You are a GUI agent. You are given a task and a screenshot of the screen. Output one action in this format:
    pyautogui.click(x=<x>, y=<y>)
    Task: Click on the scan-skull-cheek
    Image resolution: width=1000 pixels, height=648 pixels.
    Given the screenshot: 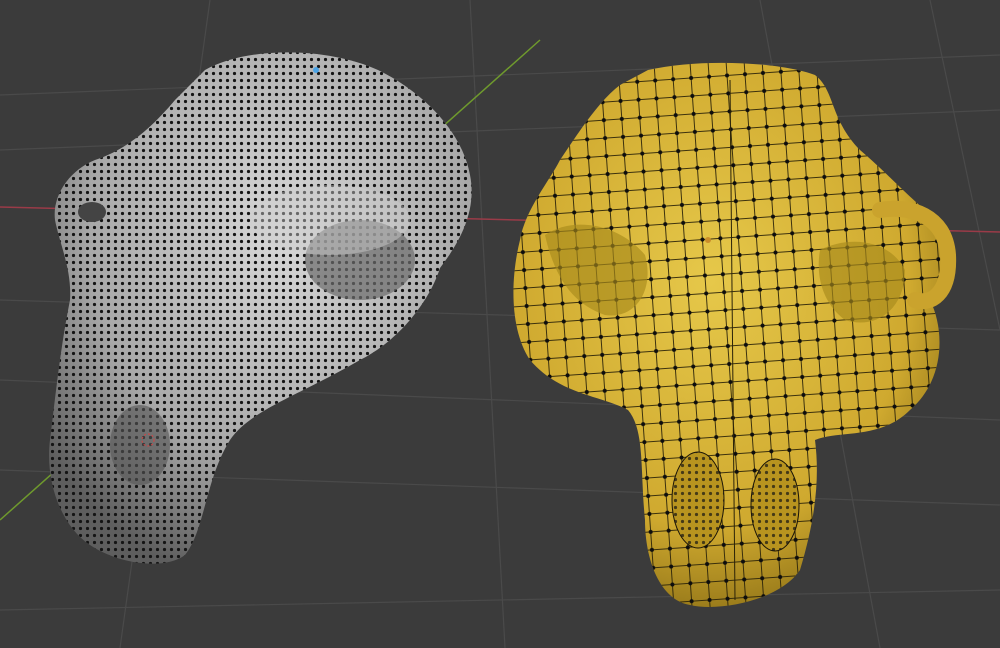 What is the action you would take?
    pyautogui.click(x=330, y=220)
    